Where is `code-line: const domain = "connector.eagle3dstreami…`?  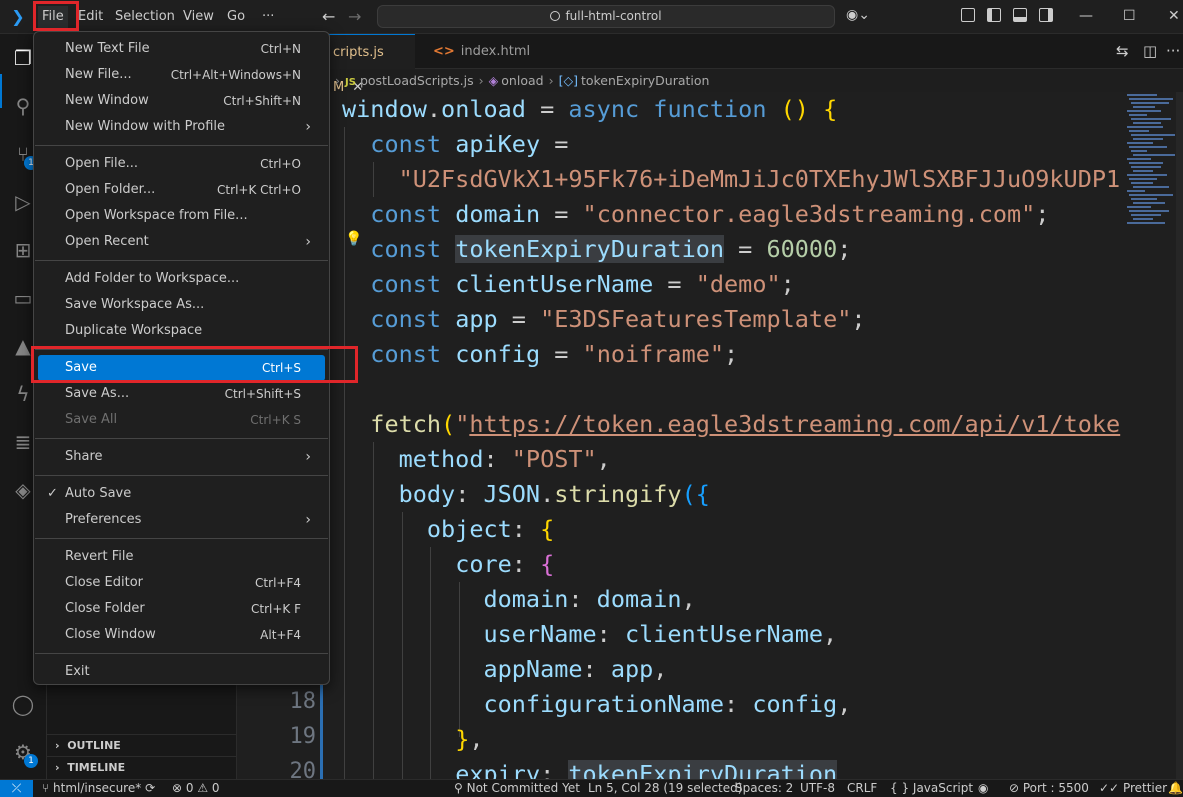 code-line: const domain = "connector.eagle3dstreami… is located at coordinates (695, 214).